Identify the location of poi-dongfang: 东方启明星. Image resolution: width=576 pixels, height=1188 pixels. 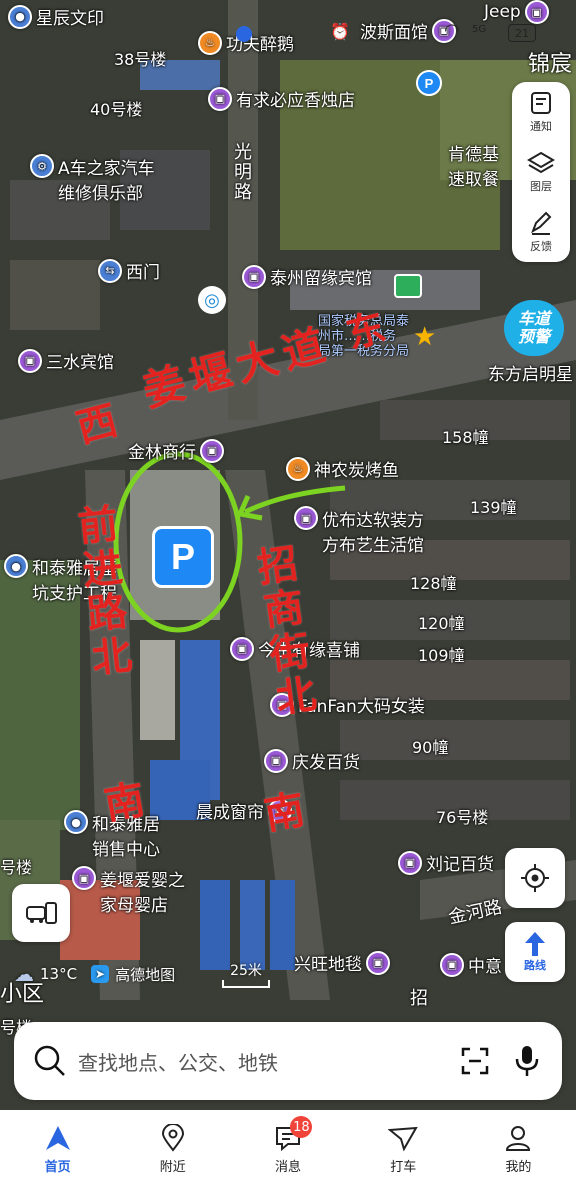
(530, 372).